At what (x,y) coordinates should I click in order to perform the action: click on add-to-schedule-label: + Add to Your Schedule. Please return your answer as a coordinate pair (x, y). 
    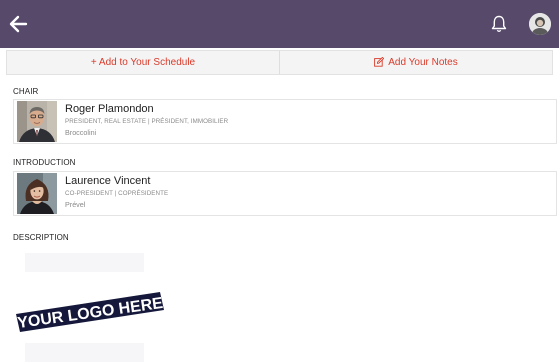
    Looking at the image, I should click on (143, 62).